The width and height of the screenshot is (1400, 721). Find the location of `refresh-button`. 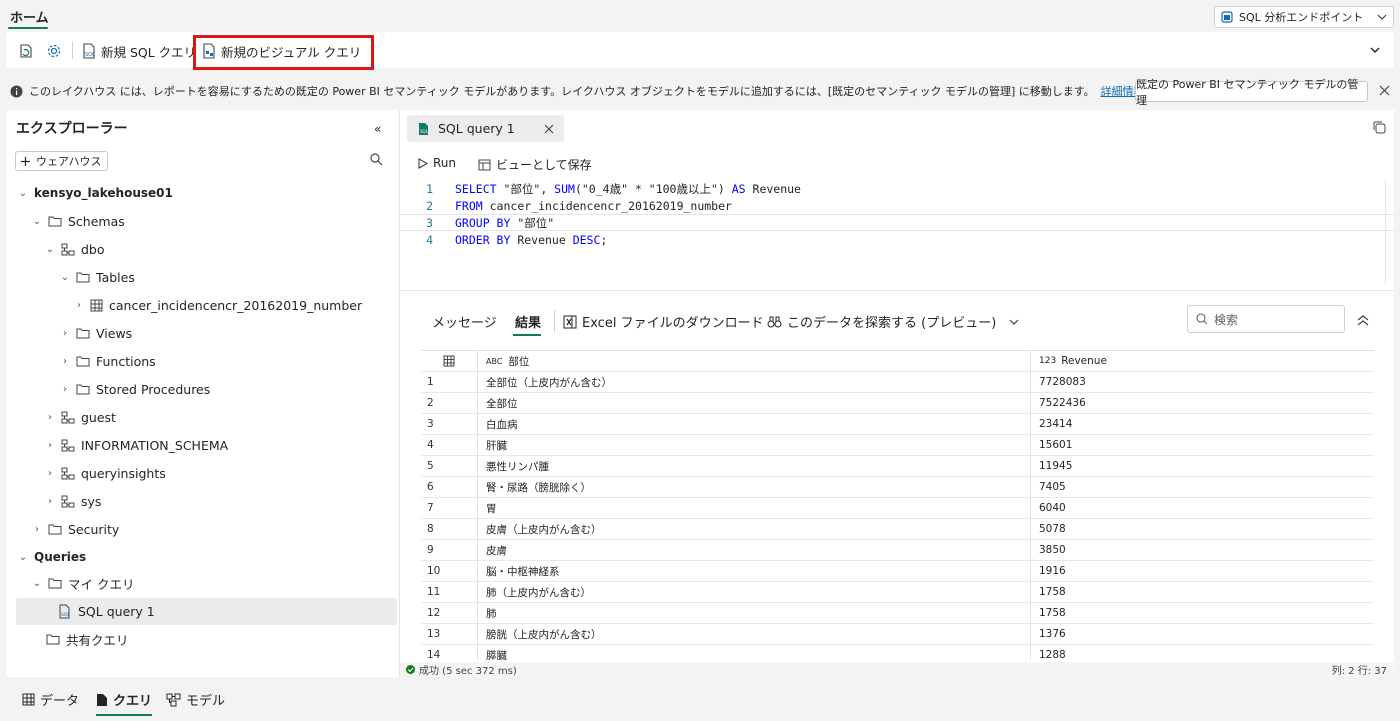

refresh-button is located at coordinates (26, 51).